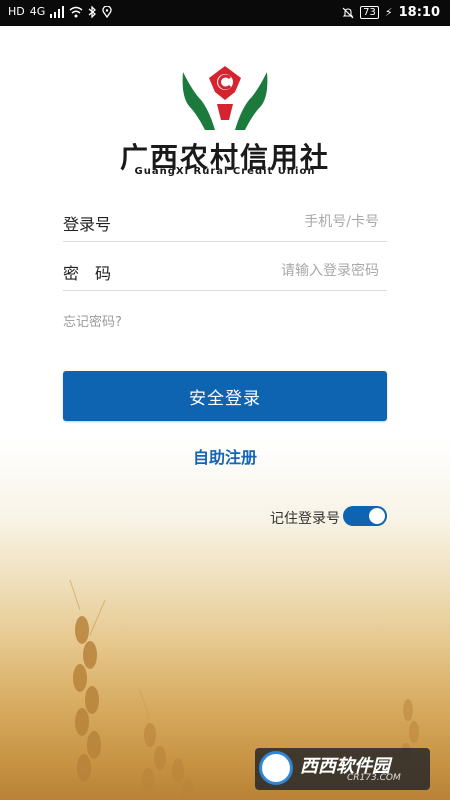 Image resolution: width=450 pixels, height=800 pixels. What do you see at coordinates (276, 768) in the screenshot?
I see `watermark-logo-icon` at bounding box center [276, 768].